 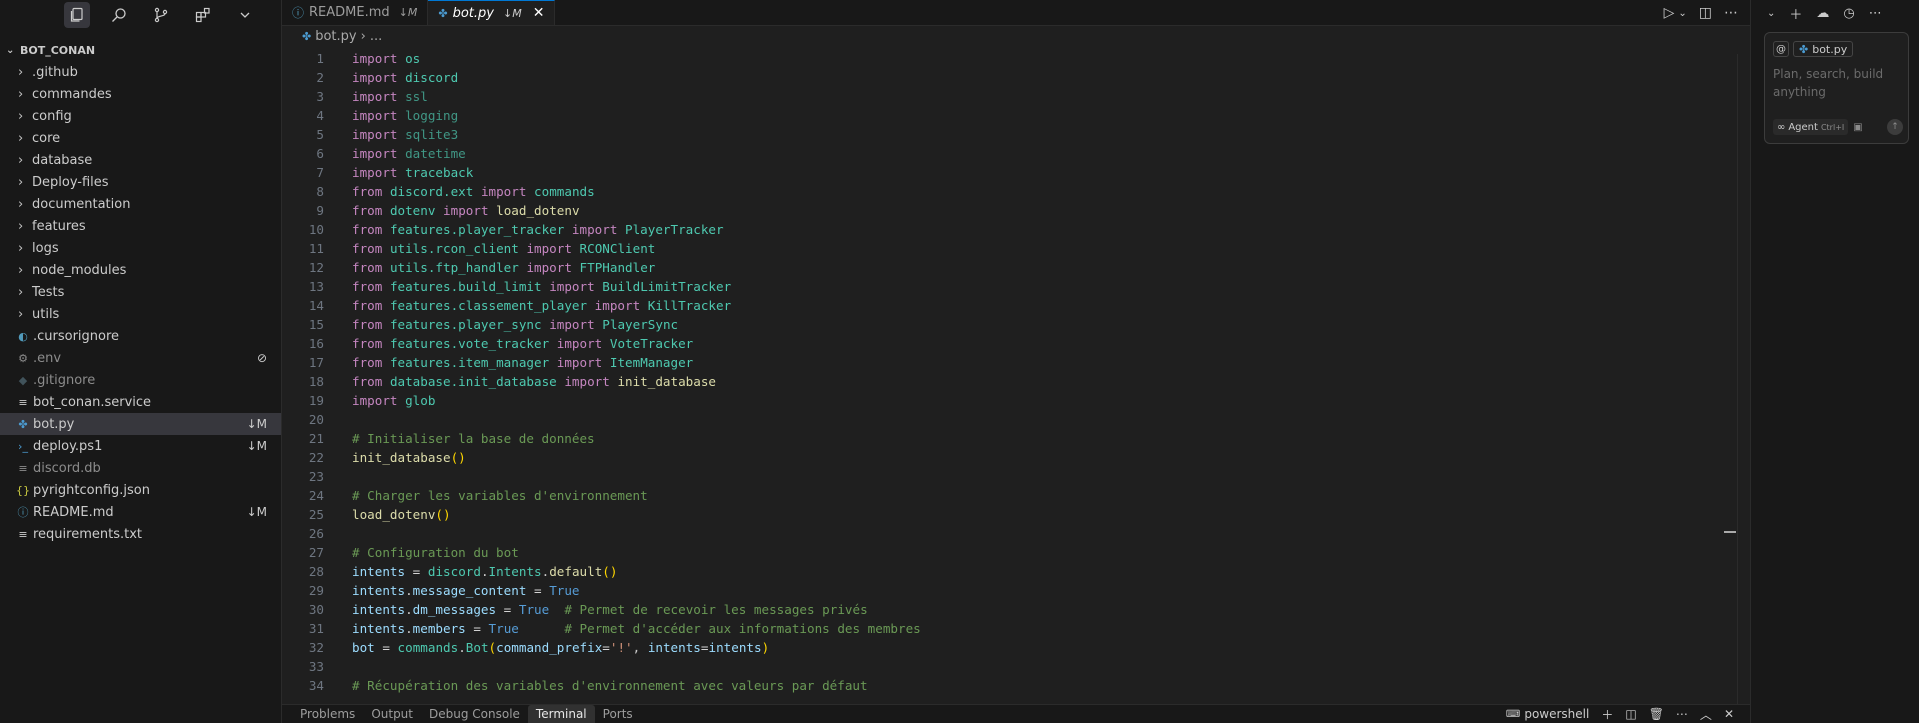 I want to click on mode-shortcut: Ctrl+I, so click(x=1832, y=127).